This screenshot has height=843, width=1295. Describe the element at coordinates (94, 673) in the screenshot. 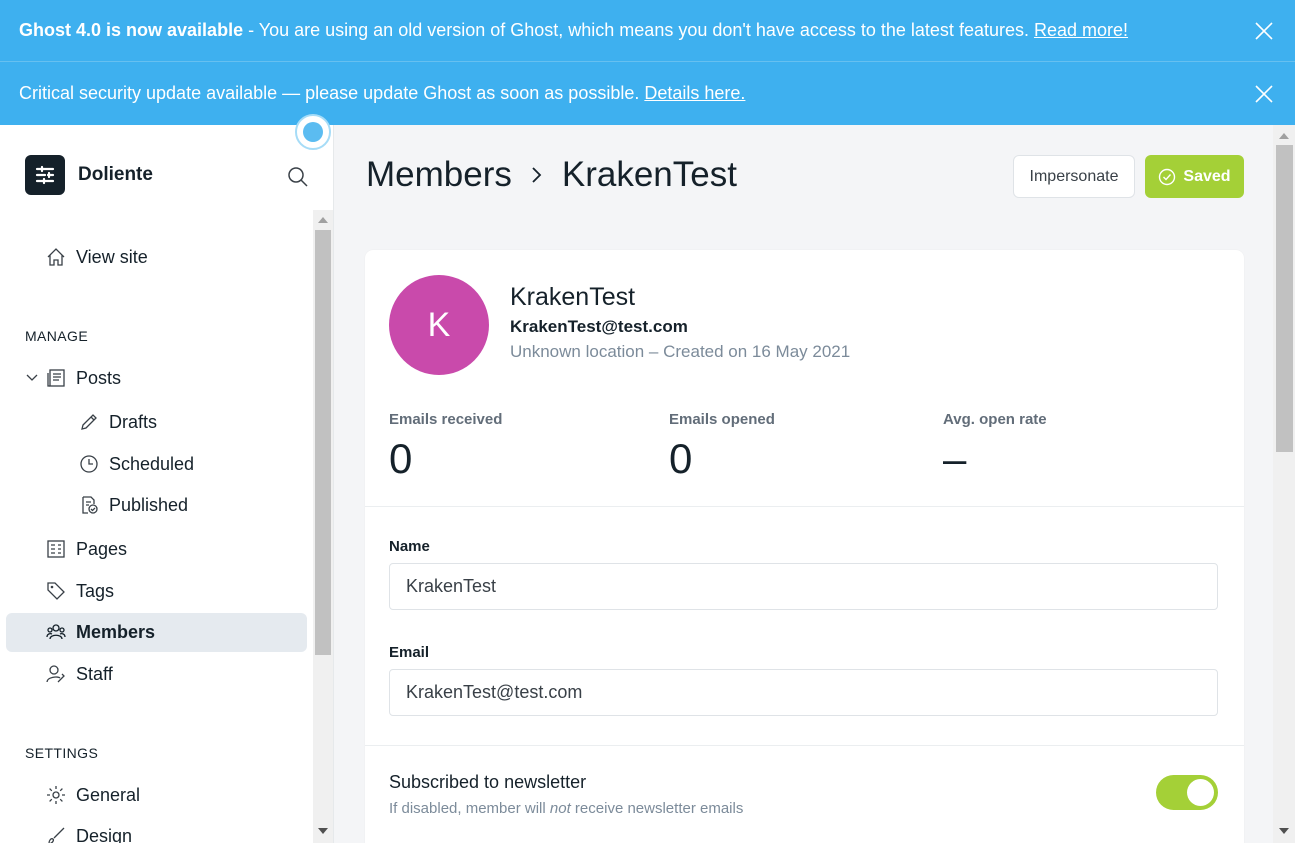

I see `sidebar-item-label: Staff` at that location.